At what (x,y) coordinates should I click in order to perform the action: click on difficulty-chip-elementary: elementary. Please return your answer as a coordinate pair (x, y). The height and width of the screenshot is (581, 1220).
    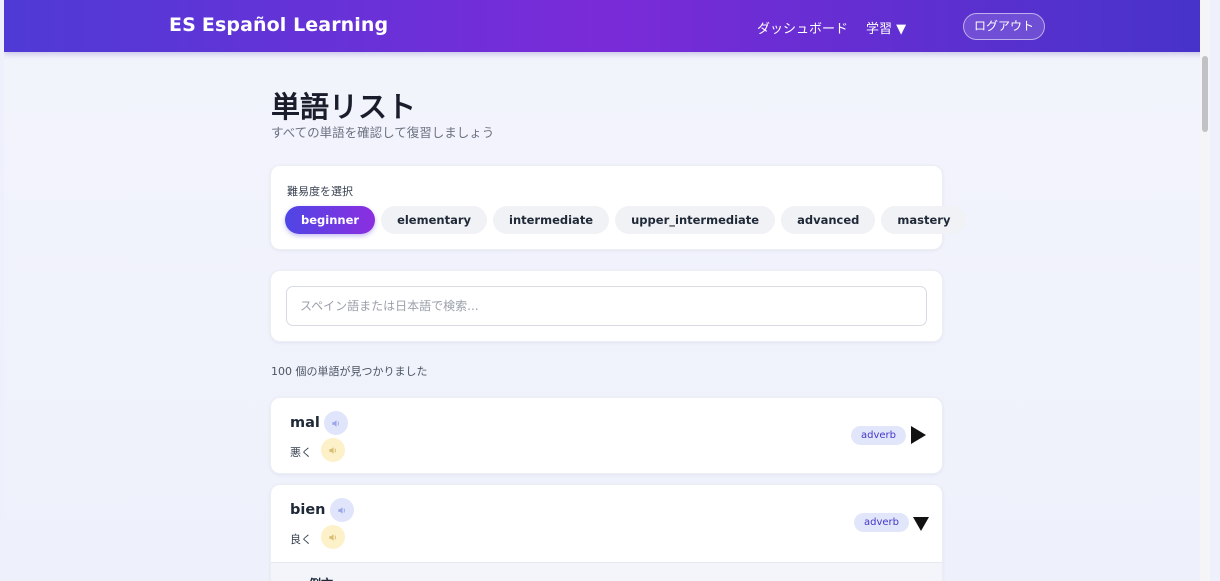
    Looking at the image, I should click on (434, 220).